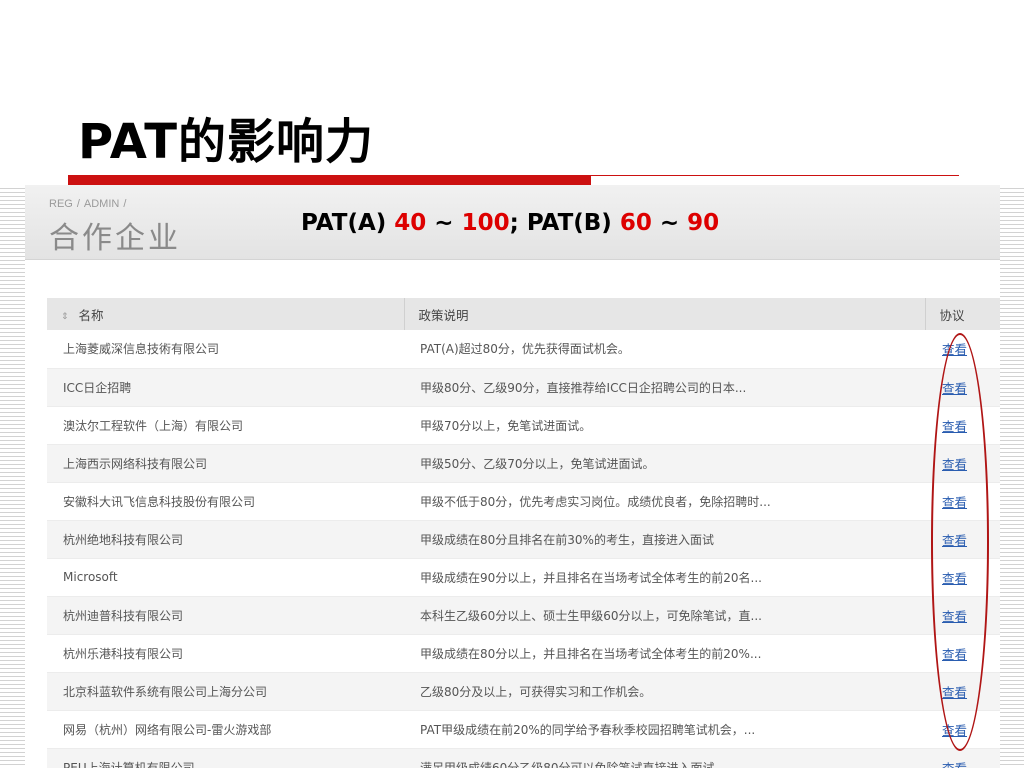 This screenshot has width=1024, height=768. I want to click on company-name: 杭州乐港科技有限公司, so click(225, 653).